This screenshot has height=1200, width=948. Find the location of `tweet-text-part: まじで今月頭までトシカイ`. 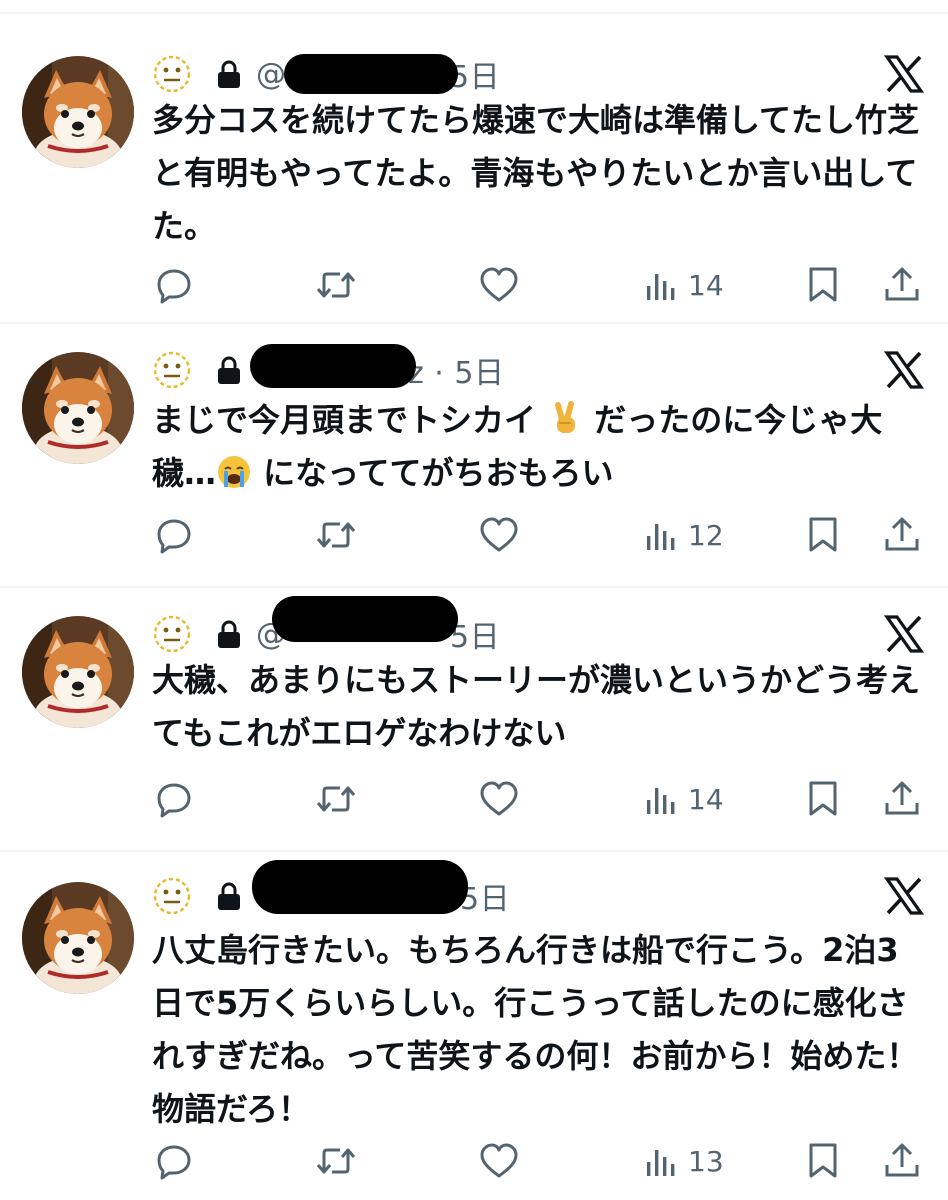

tweet-text-part: まじで今月頭までトシカイ is located at coordinates (344, 420).